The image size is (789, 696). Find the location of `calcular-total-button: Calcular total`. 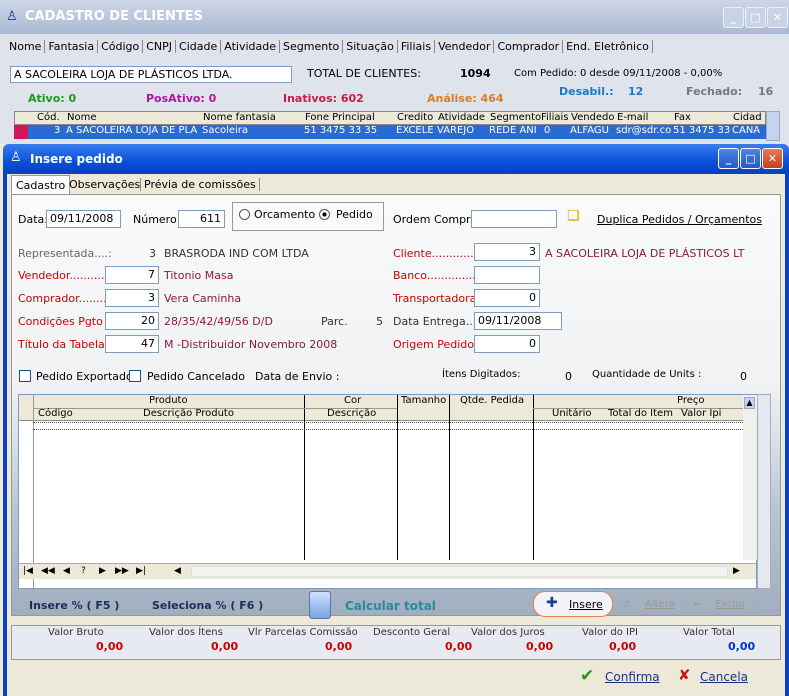

calcular-total-button: Calcular total is located at coordinates (390, 606).